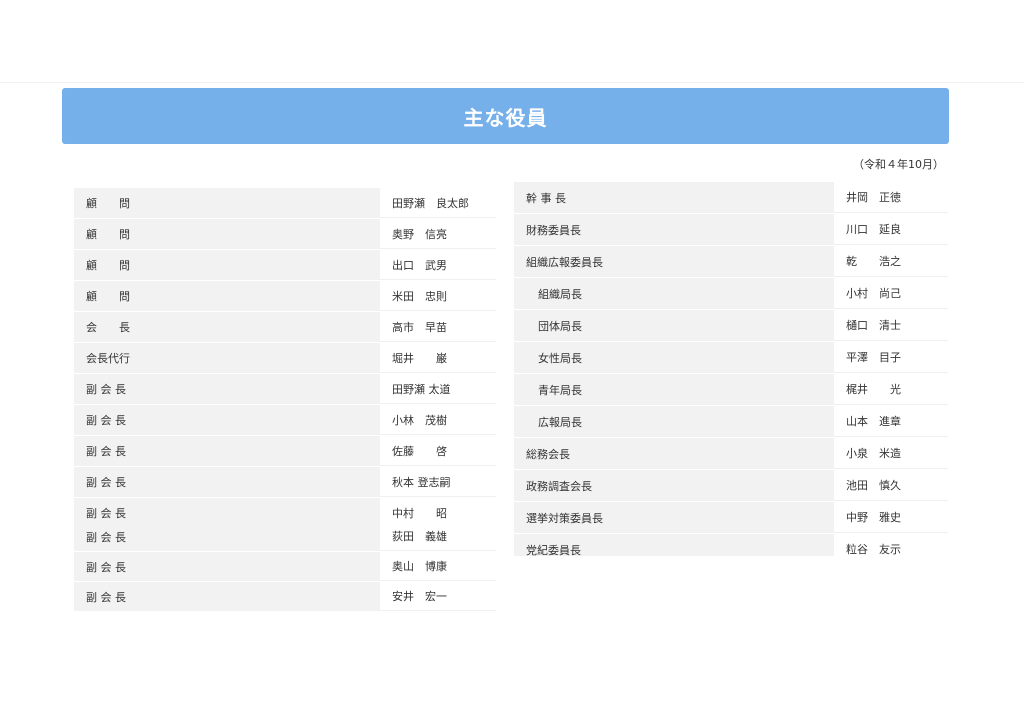 The height and width of the screenshot is (709, 1024). I want to click on officer-position: 団体局長, so click(674, 325).